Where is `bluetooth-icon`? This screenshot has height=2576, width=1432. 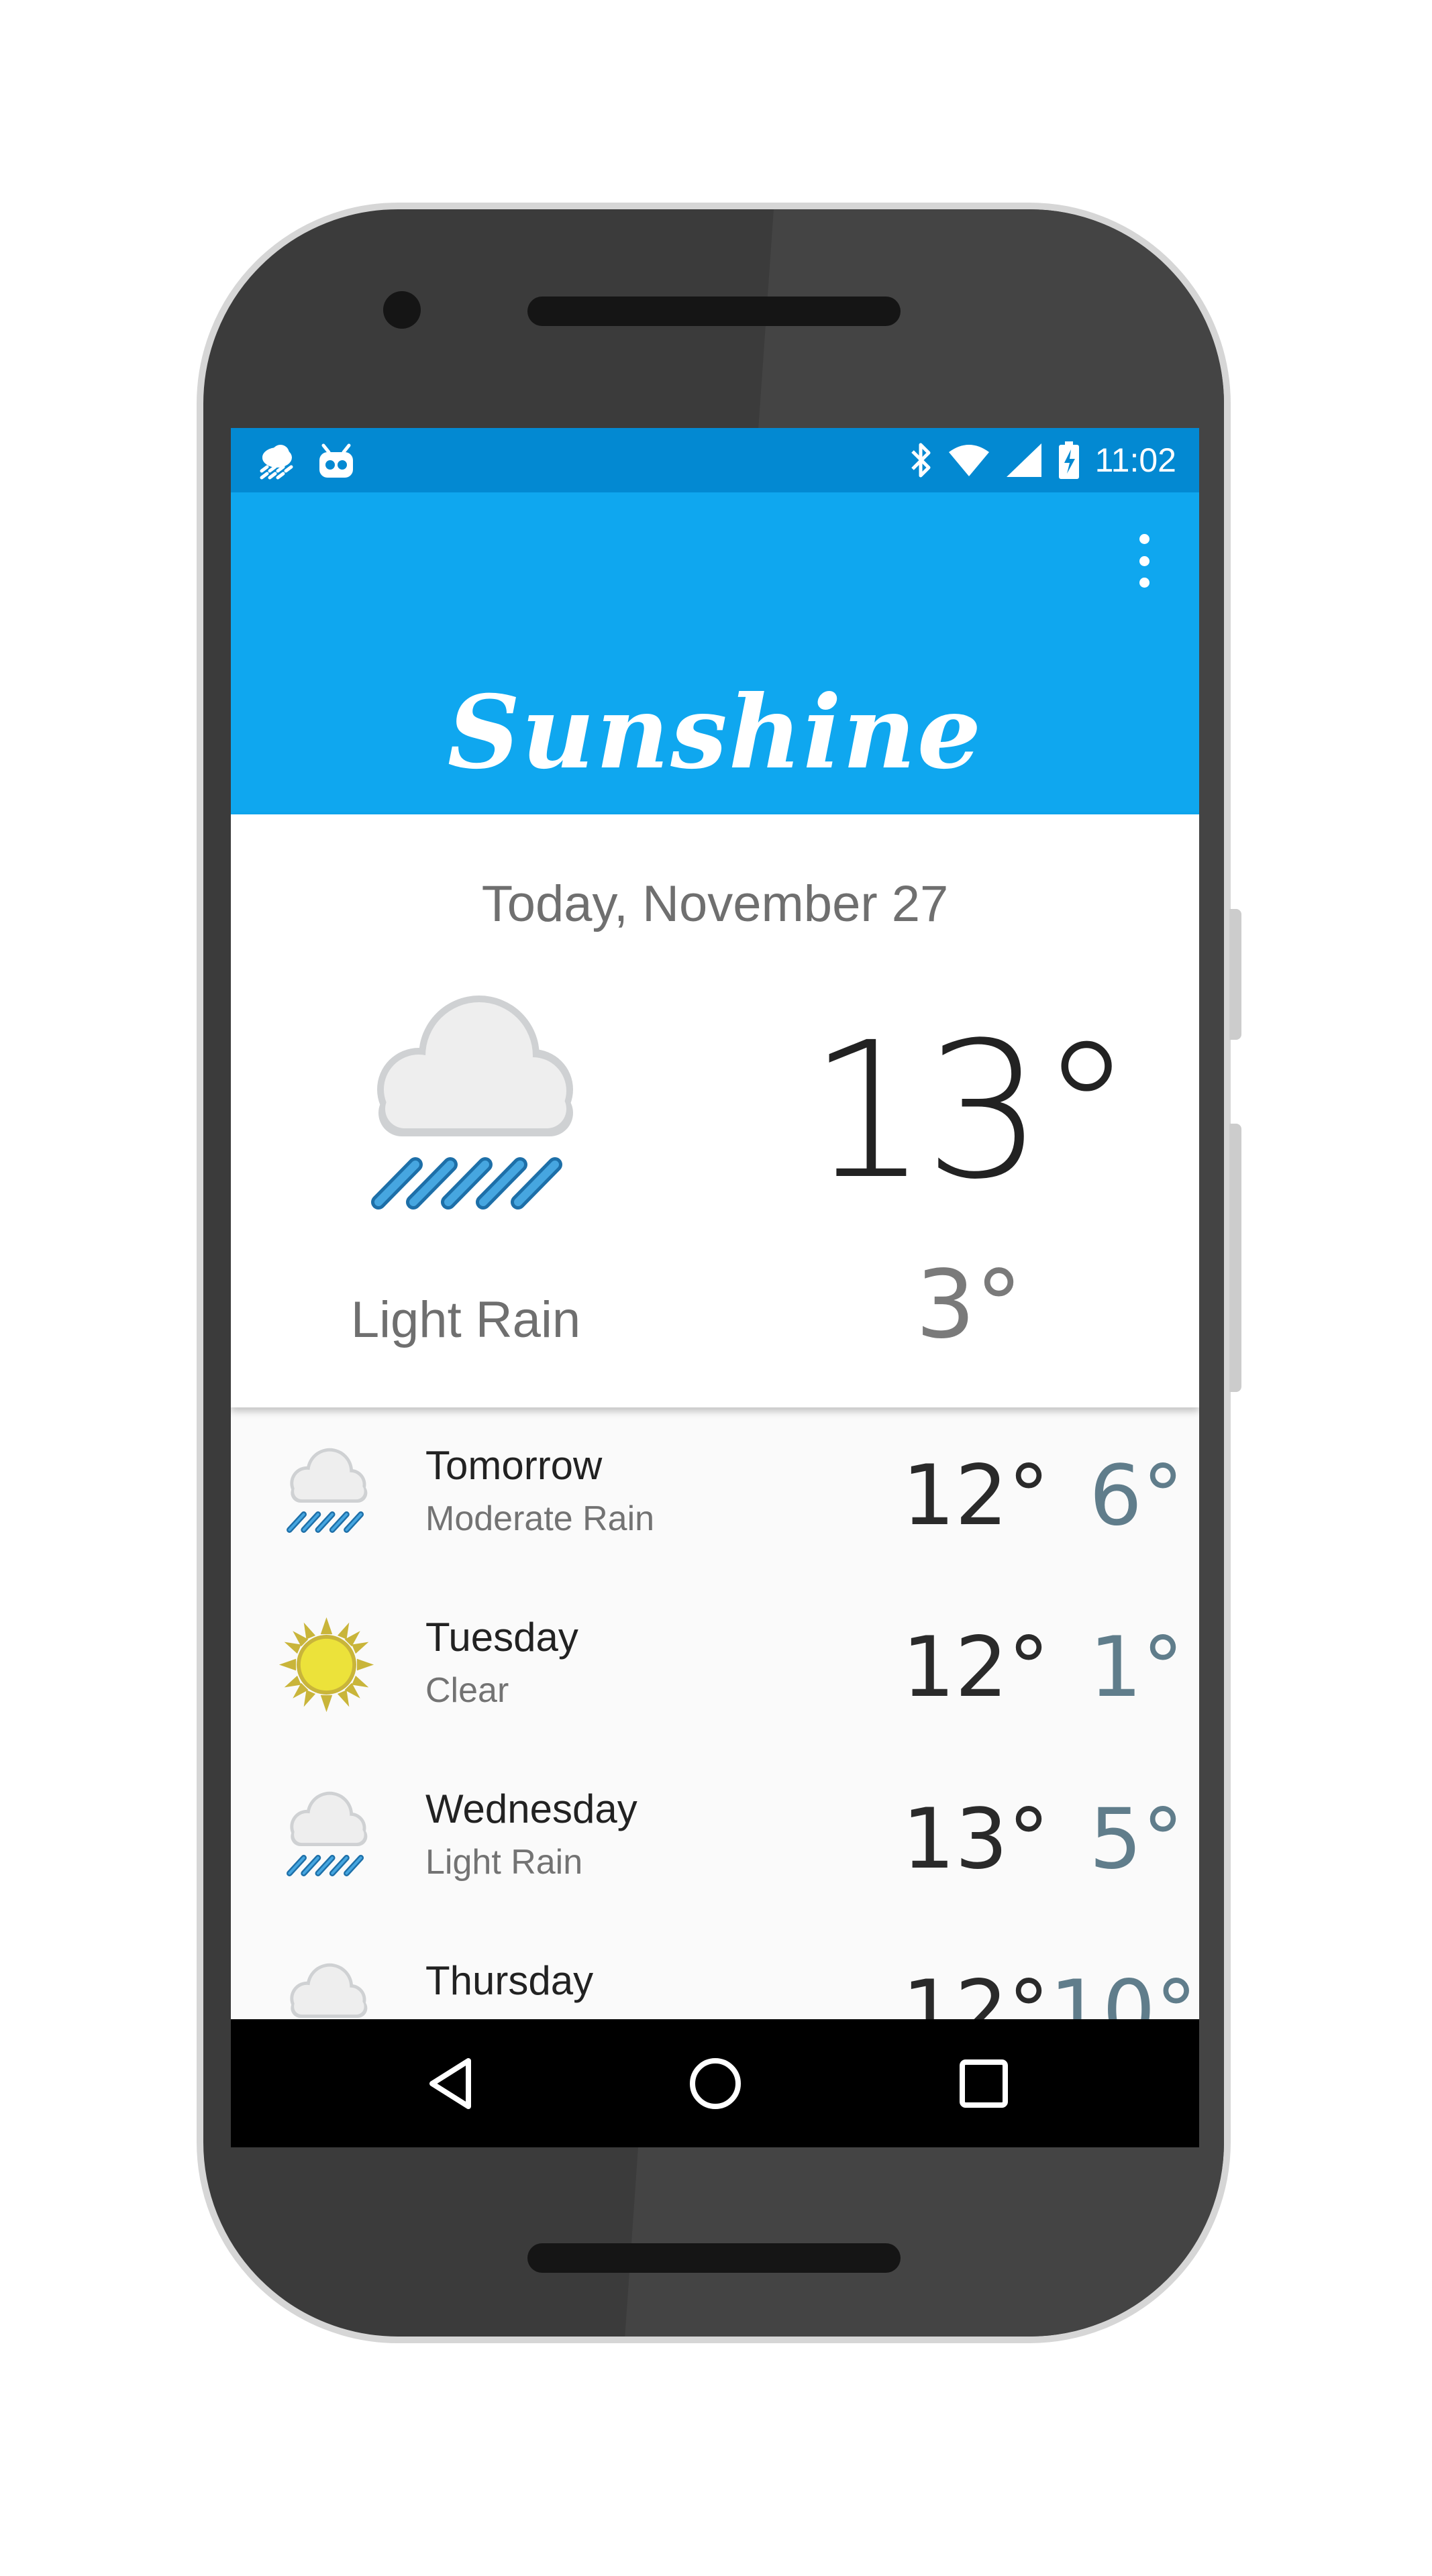
bluetooth-icon is located at coordinates (921, 460).